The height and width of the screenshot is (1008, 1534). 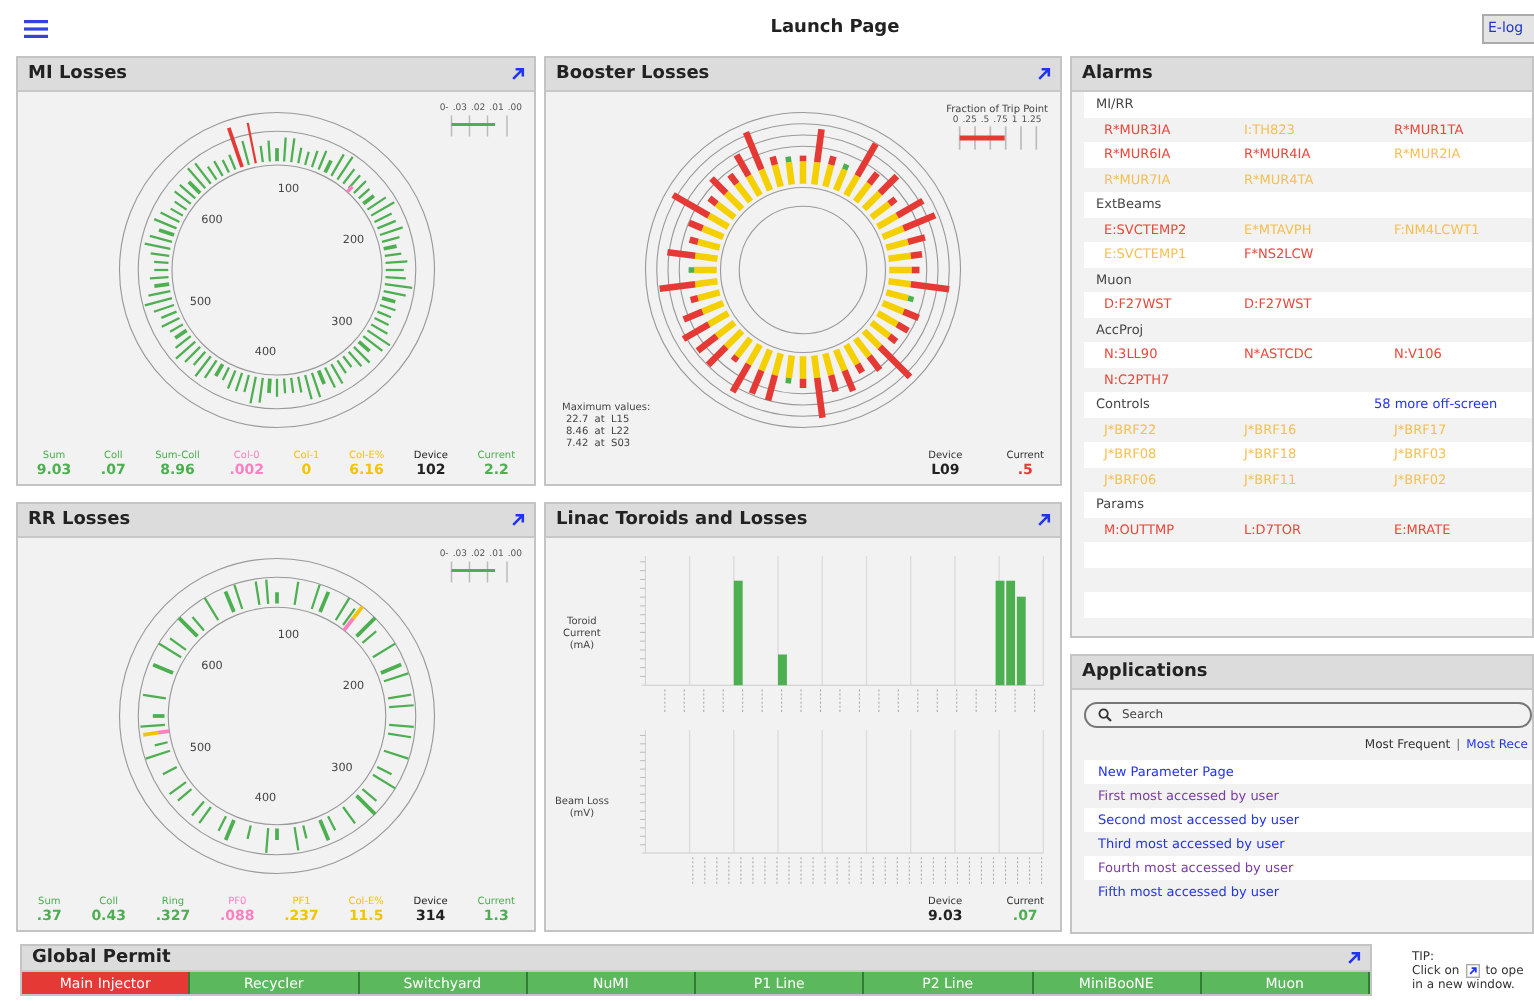 I want to click on panel-title: Linac Toroids and Losses, so click(x=682, y=520).